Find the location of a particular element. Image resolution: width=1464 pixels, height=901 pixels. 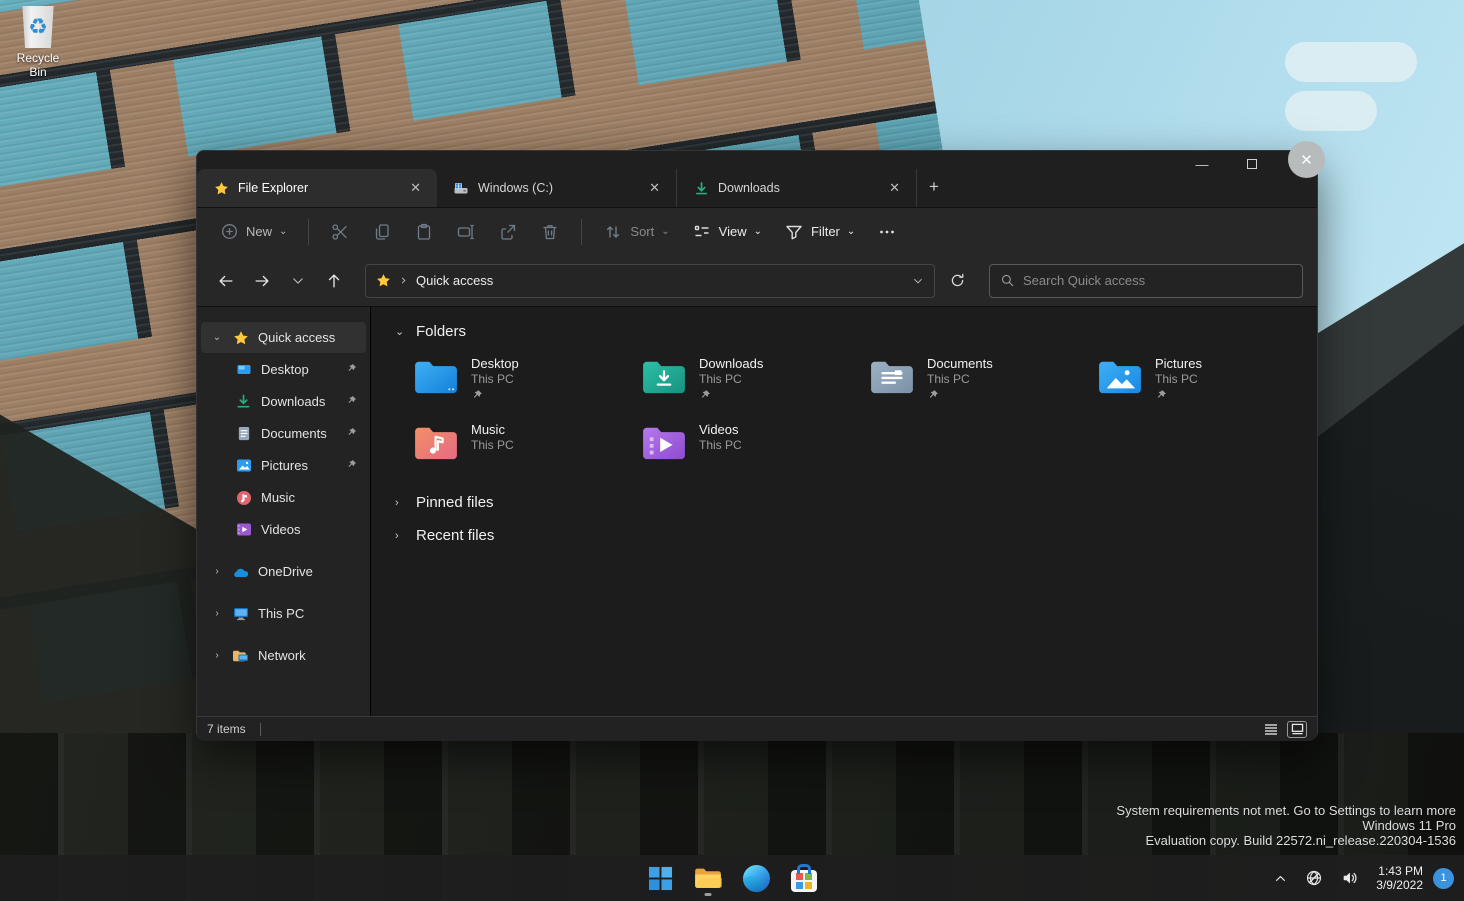

tray-overflow-chevron-icon is located at coordinates (1280, 878).